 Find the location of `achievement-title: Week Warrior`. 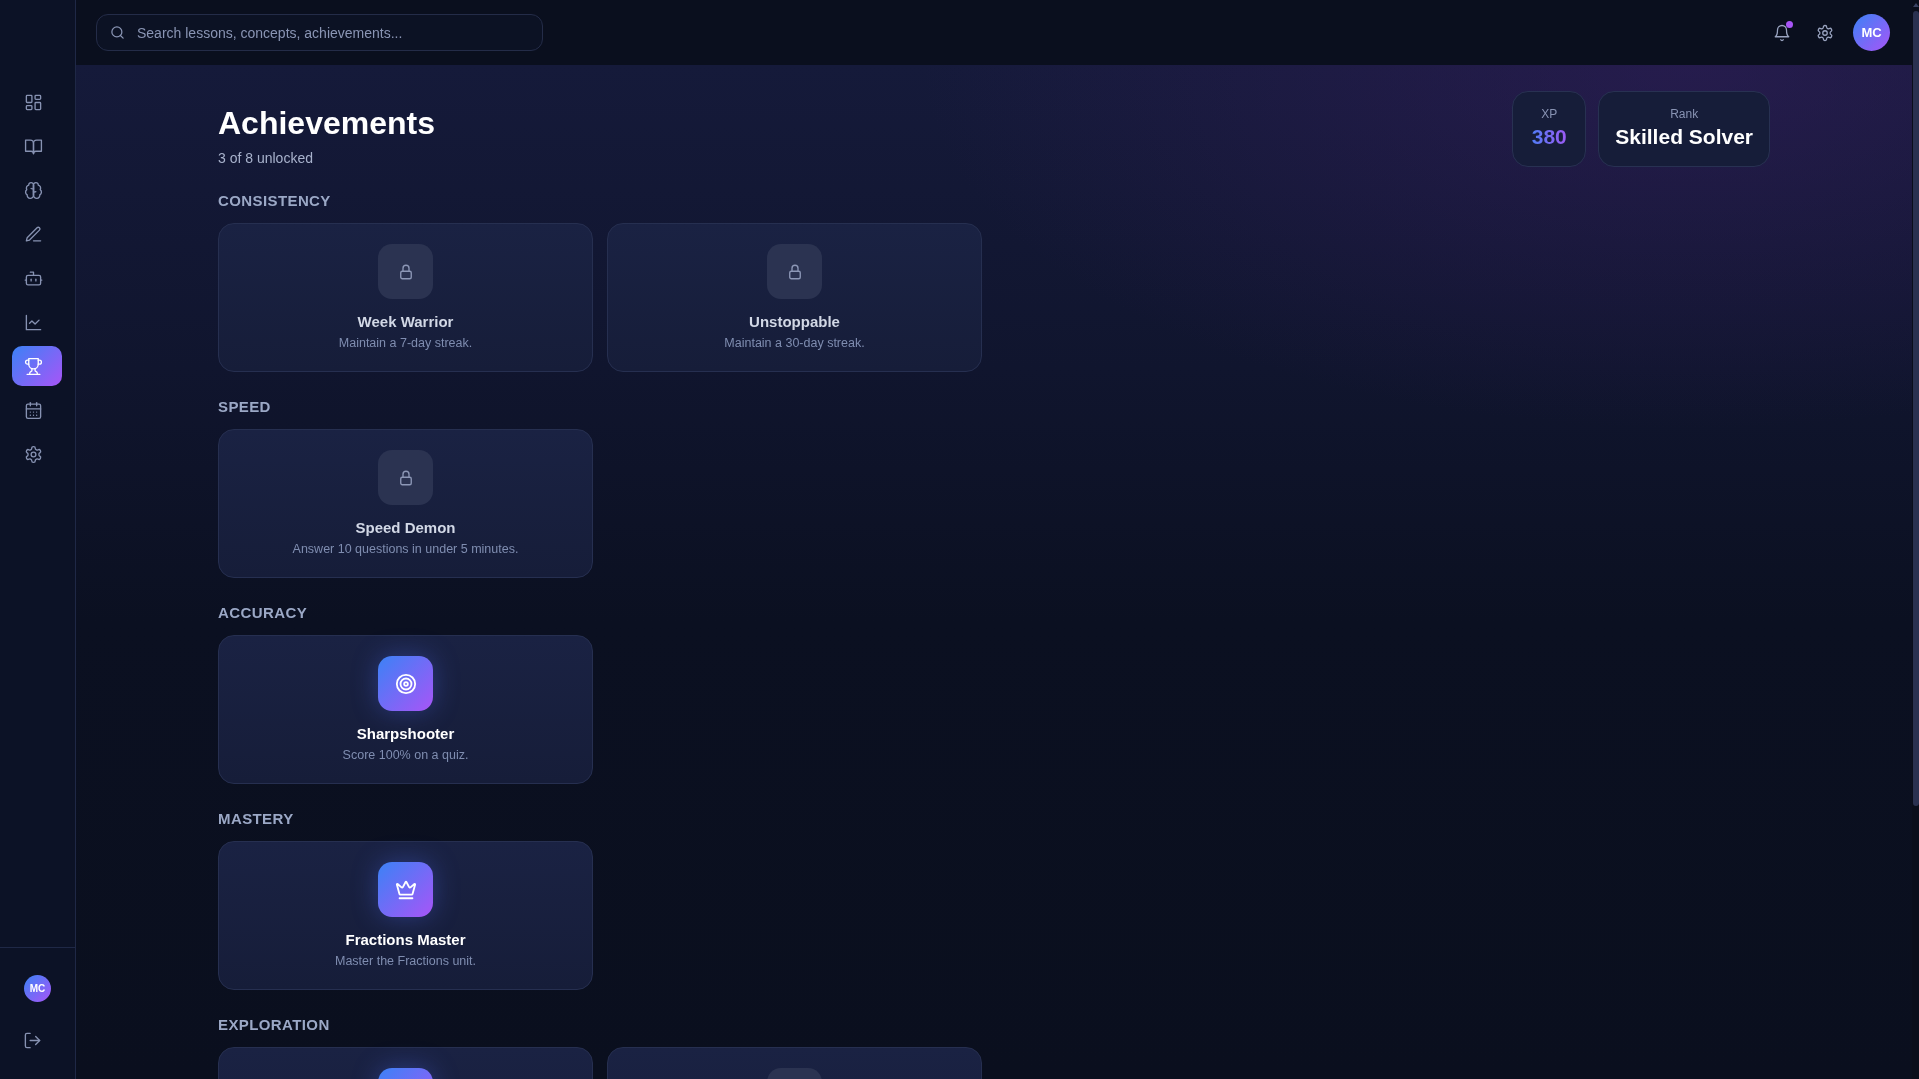

achievement-title: Week Warrior is located at coordinates (405, 321).